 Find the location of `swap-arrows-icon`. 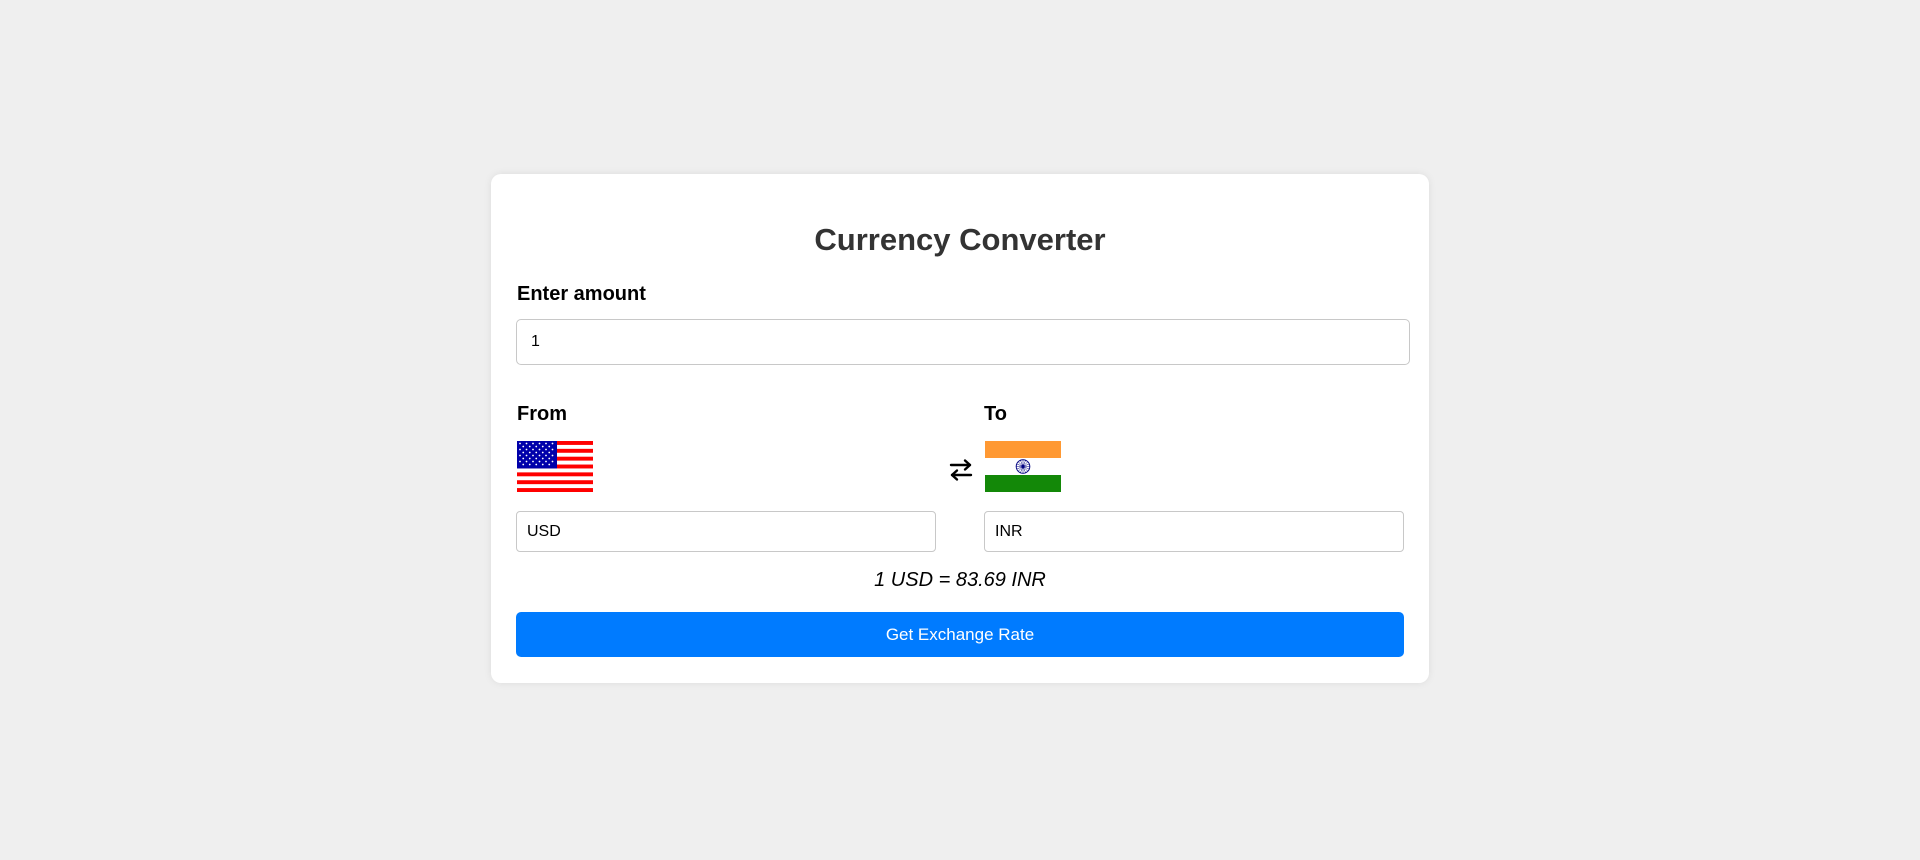

swap-arrows-icon is located at coordinates (961, 470).